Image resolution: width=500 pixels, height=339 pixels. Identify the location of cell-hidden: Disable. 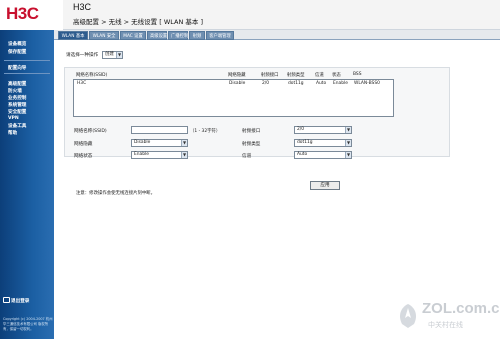
(237, 83).